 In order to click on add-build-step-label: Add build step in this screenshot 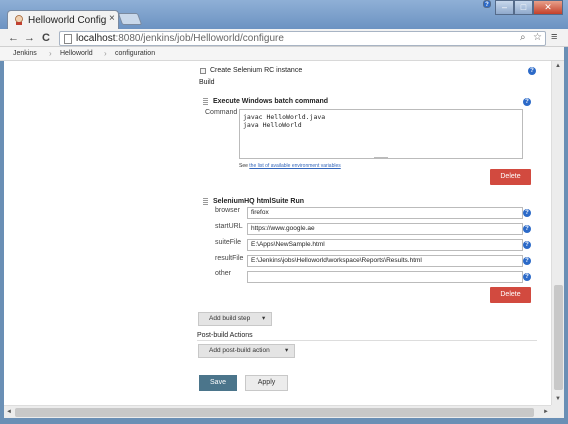, I will do `click(230, 318)`.